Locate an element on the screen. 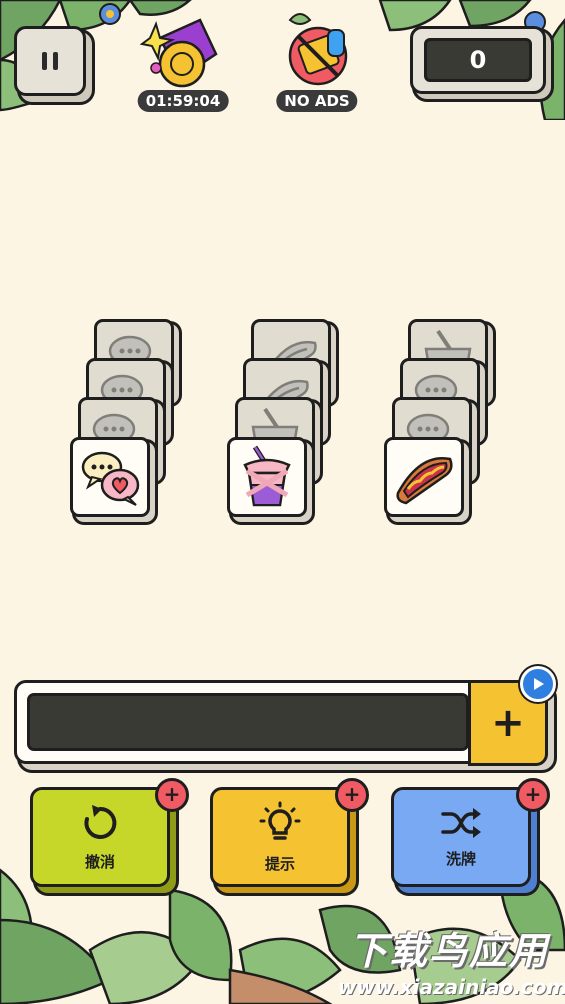 The image size is (565, 1004). undo-label: 撤消 is located at coordinates (99, 861).